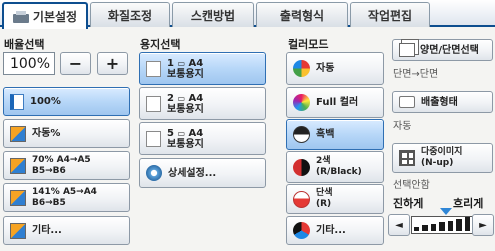 The width and height of the screenshot is (495, 251). Describe the element at coordinates (29, 63) in the screenshot. I see `percent-field: 100%` at that location.